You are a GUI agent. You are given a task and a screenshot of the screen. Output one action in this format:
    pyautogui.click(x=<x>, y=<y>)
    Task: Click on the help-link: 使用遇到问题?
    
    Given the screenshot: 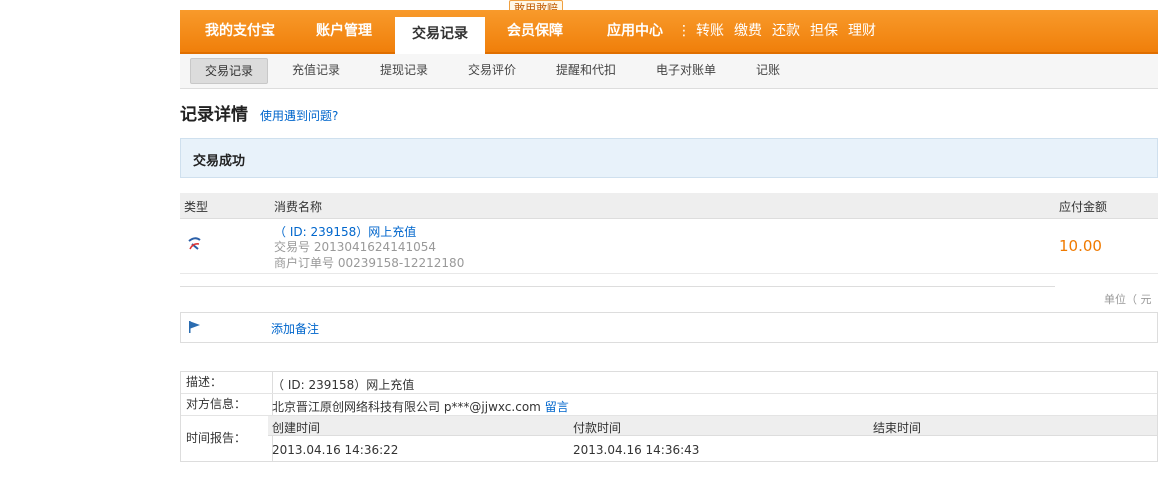 What is the action you would take?
    pyautogui.click(x=299, y=115)
    